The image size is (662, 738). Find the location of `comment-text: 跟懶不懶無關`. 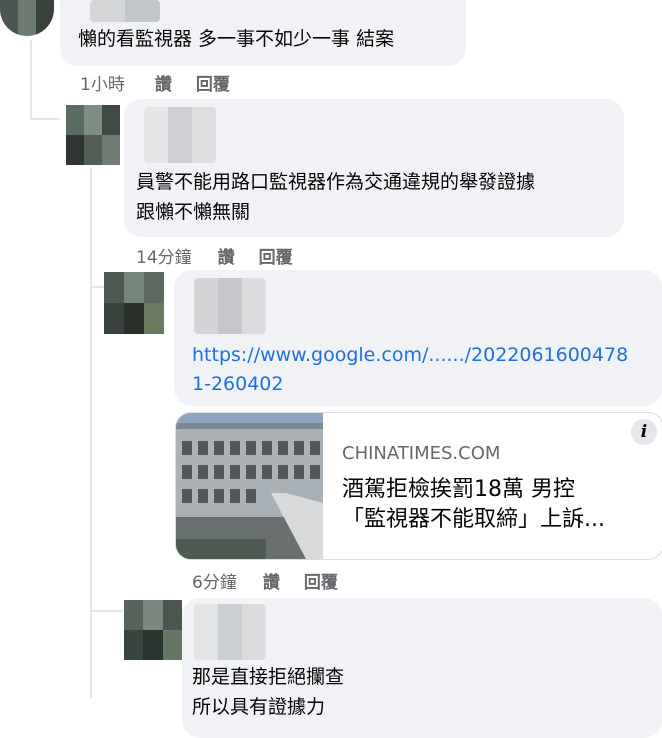

comment-text: 跟懶不懶無關 is located at coordinates (193, 212).